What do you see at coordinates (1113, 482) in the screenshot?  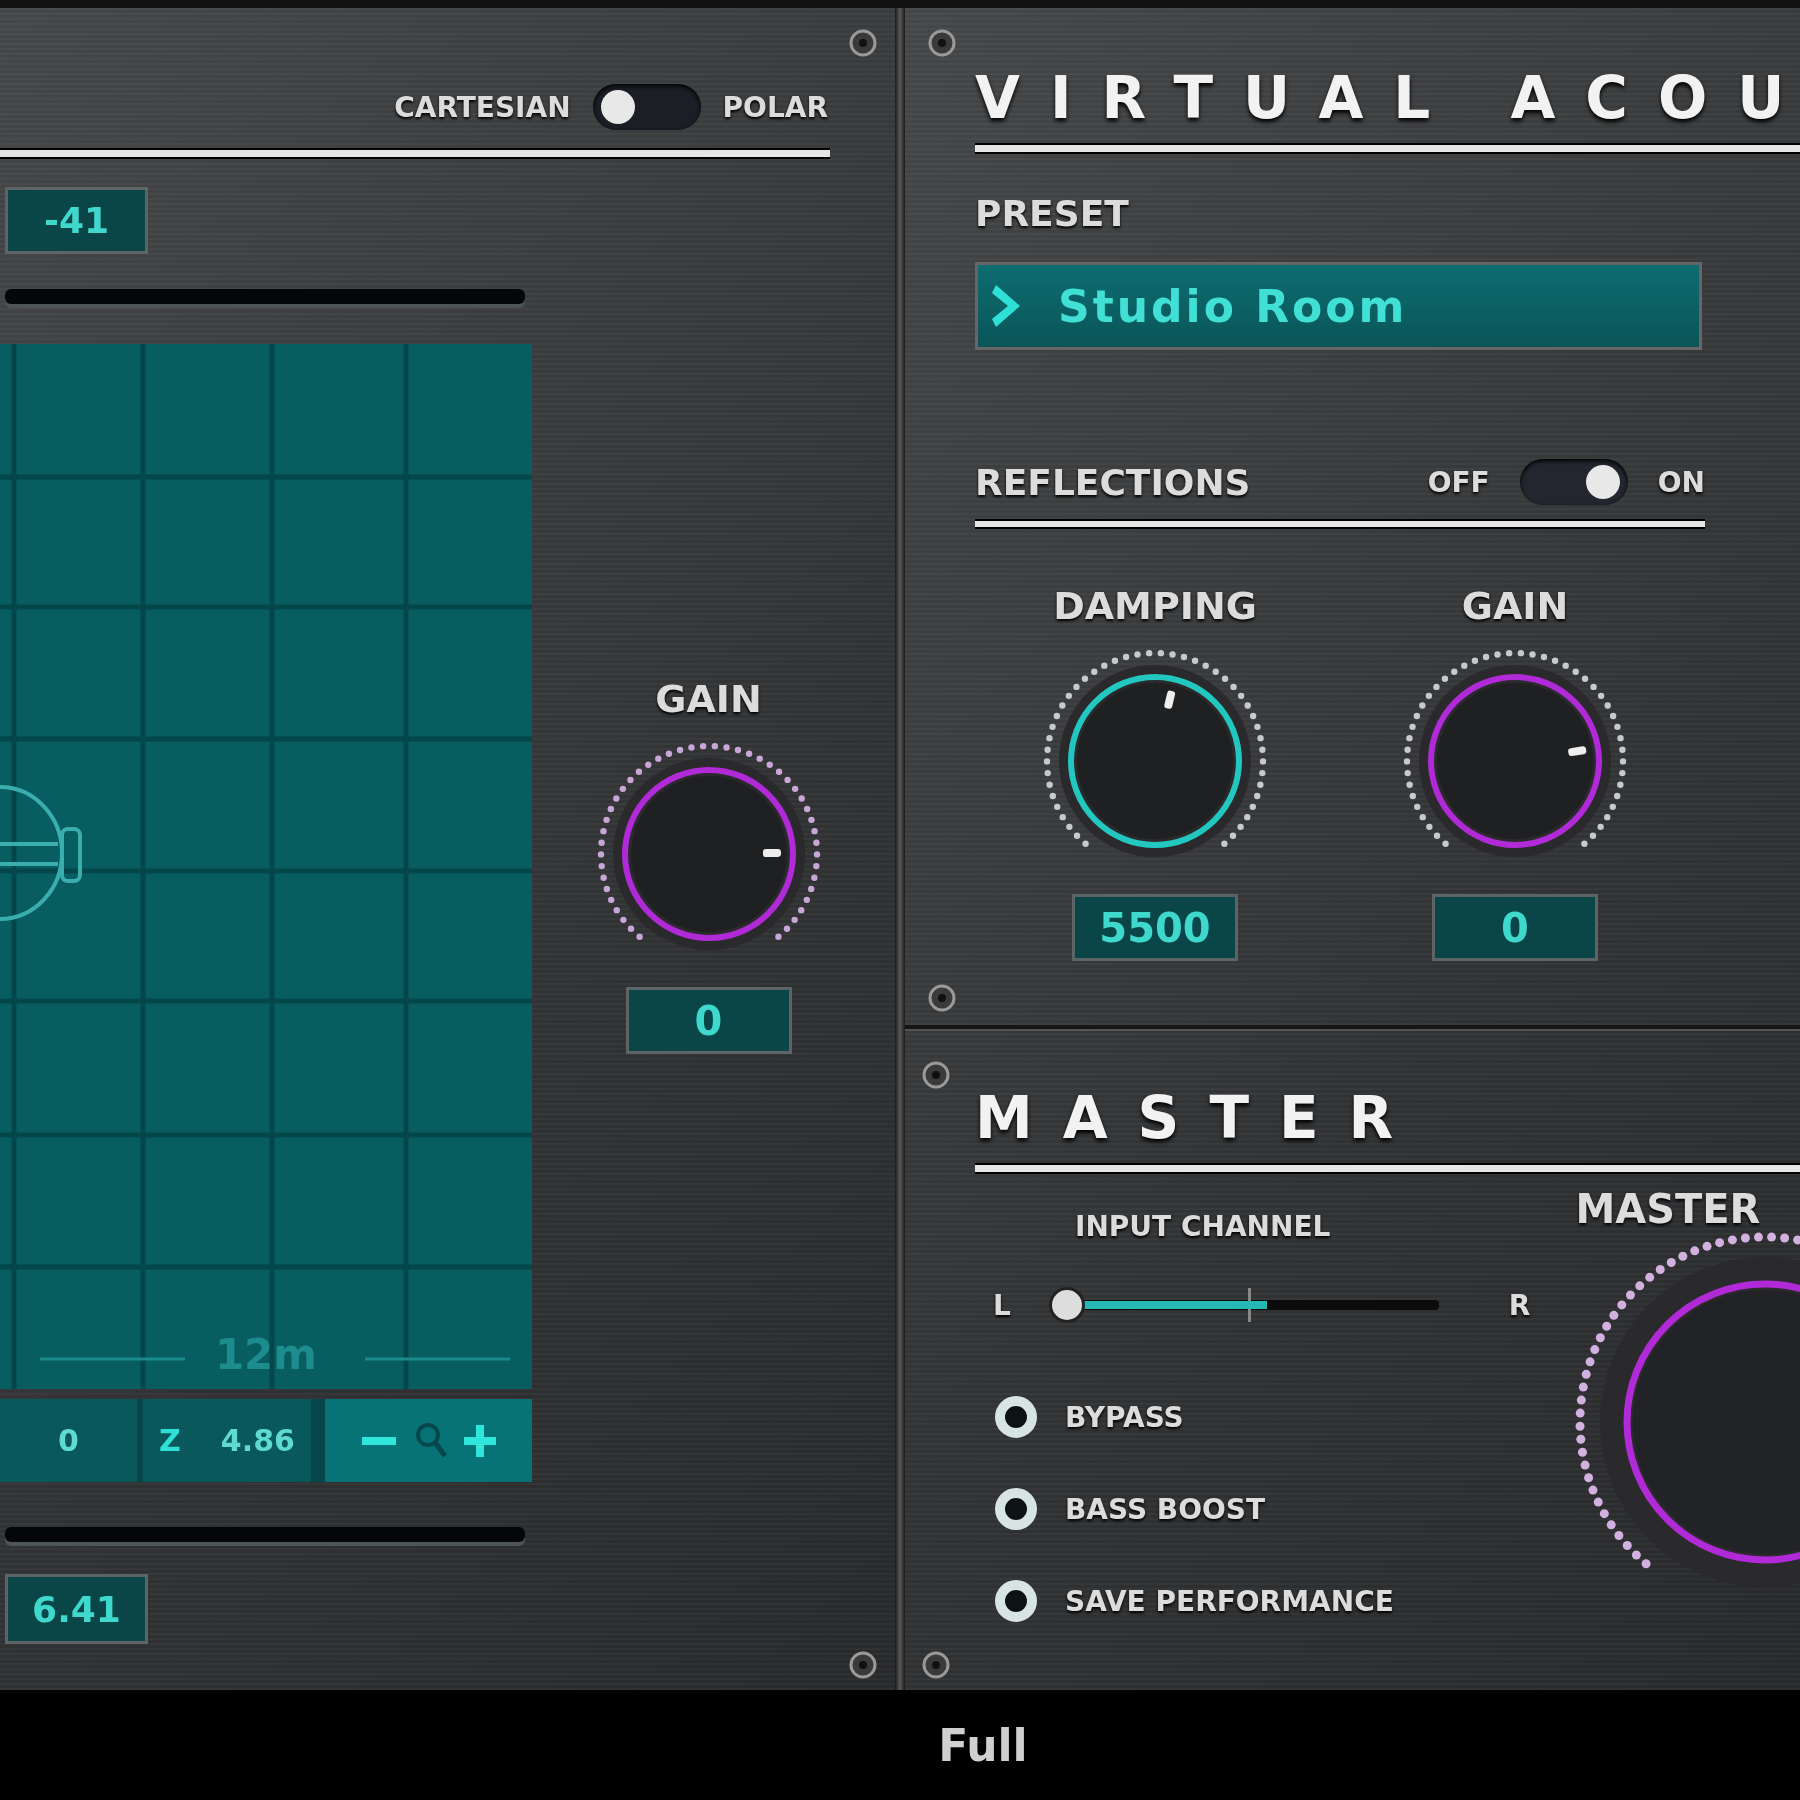 I see `section-label: REFLECTIONS` at bounding box center [1113, 482].